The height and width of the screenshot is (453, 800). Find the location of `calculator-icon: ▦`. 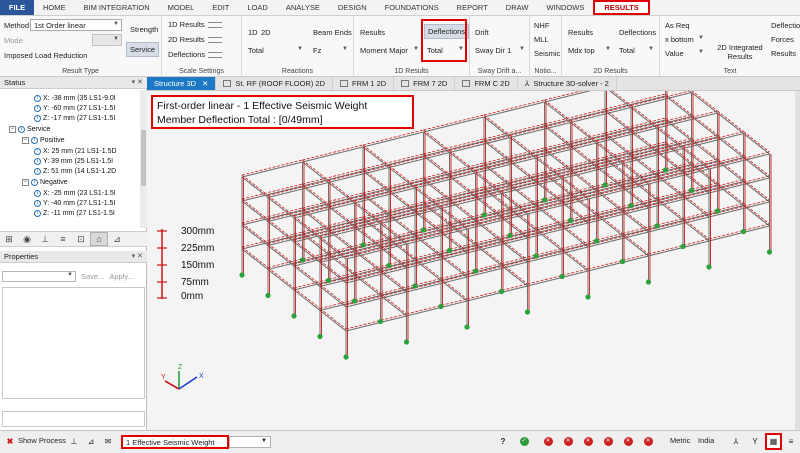

calculator-icon: ▦ is located at coordinates (773, 441).